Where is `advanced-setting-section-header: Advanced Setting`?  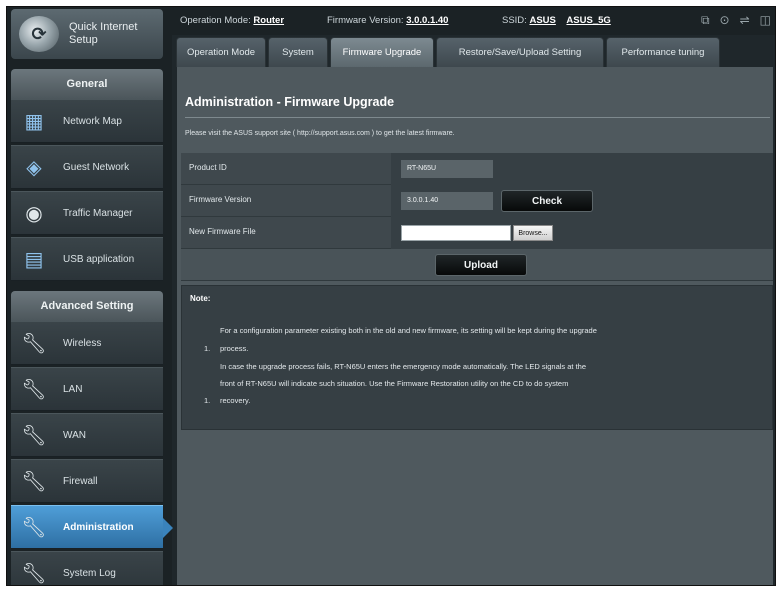 advanced-setting-section-header: Advanced Setting is located at coordinates (87, 306).